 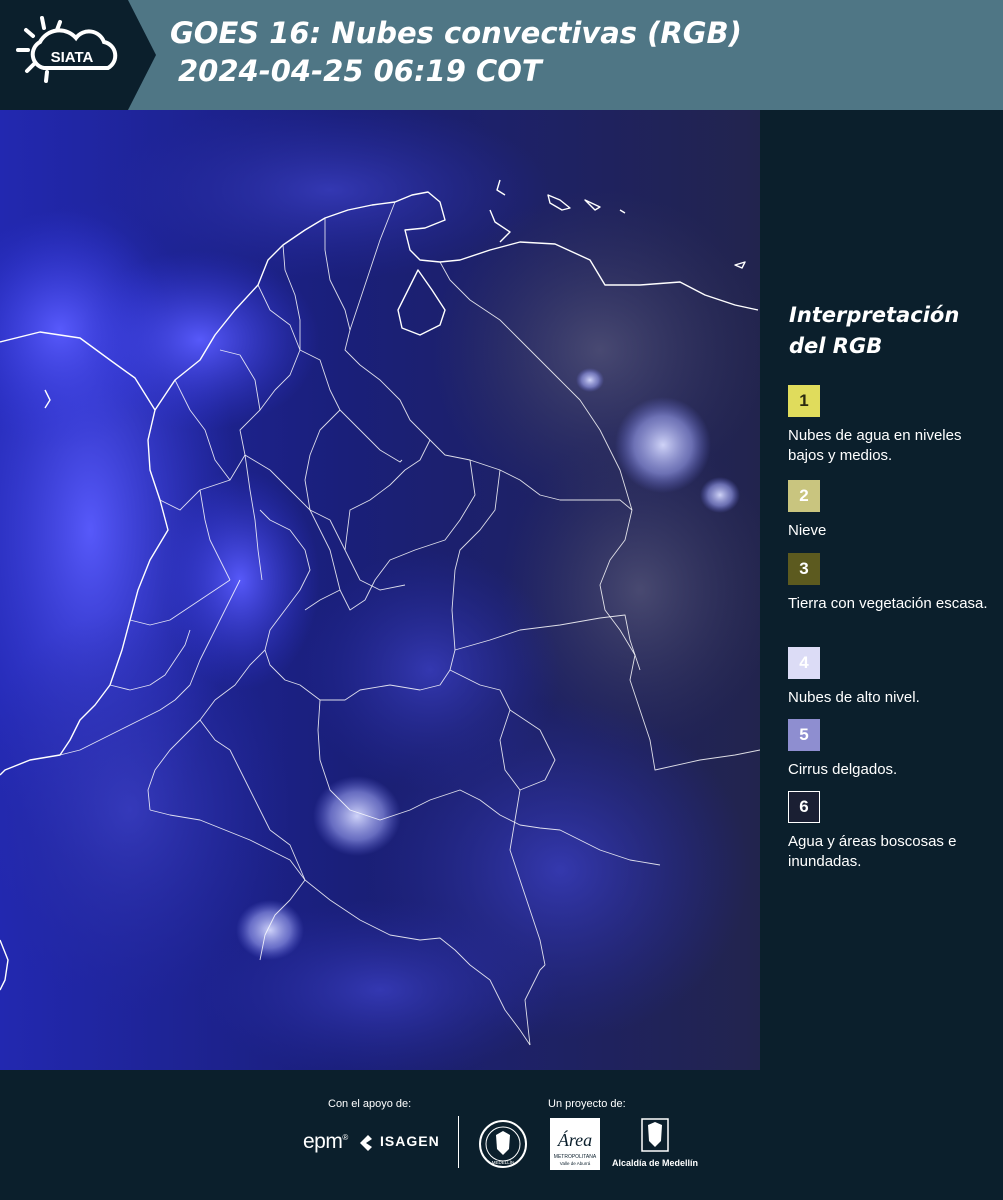 What do you see at coordinates (804, 735) in the screenshot?
I see `legend-swatch-5: 5` at bounding box center [804, 735].